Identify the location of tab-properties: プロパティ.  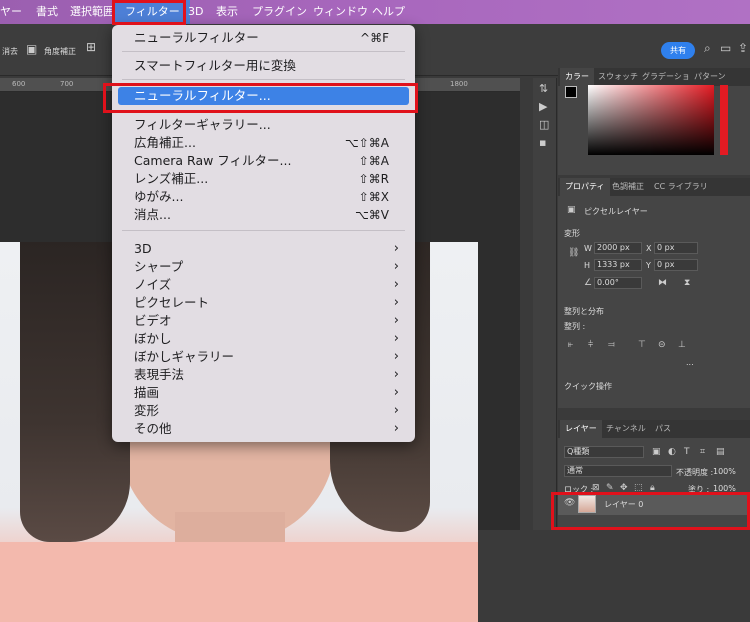
(585, 187).